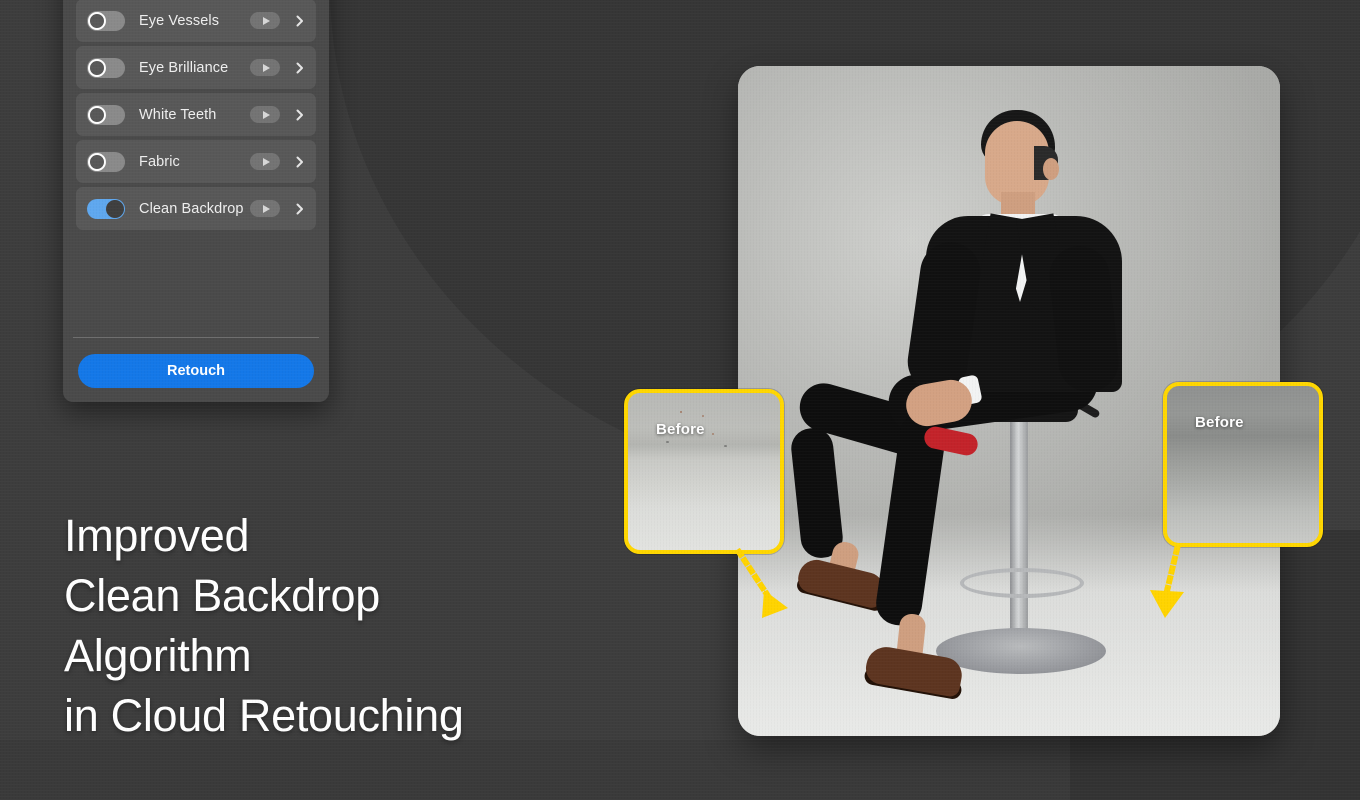 Image resolution: width=1360 pixels, height=800 pixels. I want to click on retouch-settings-panel: Skin Tone Eye Vessels Eye Brilliance, so click(196, 201).